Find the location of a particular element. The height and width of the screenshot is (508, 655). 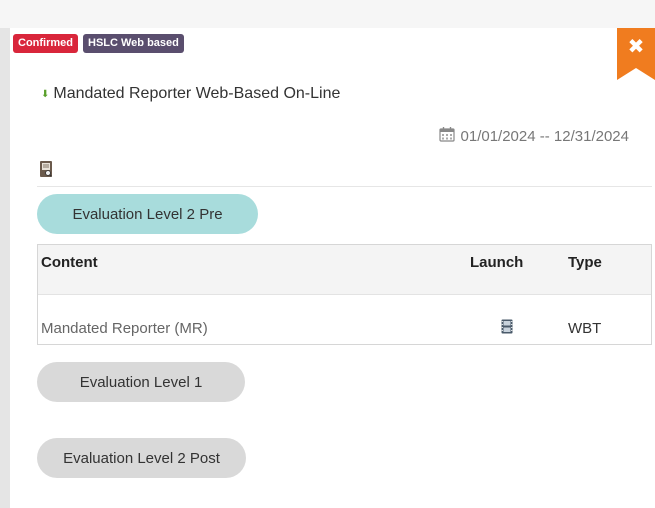

calendar-icon is located at coordinates (446, 136).